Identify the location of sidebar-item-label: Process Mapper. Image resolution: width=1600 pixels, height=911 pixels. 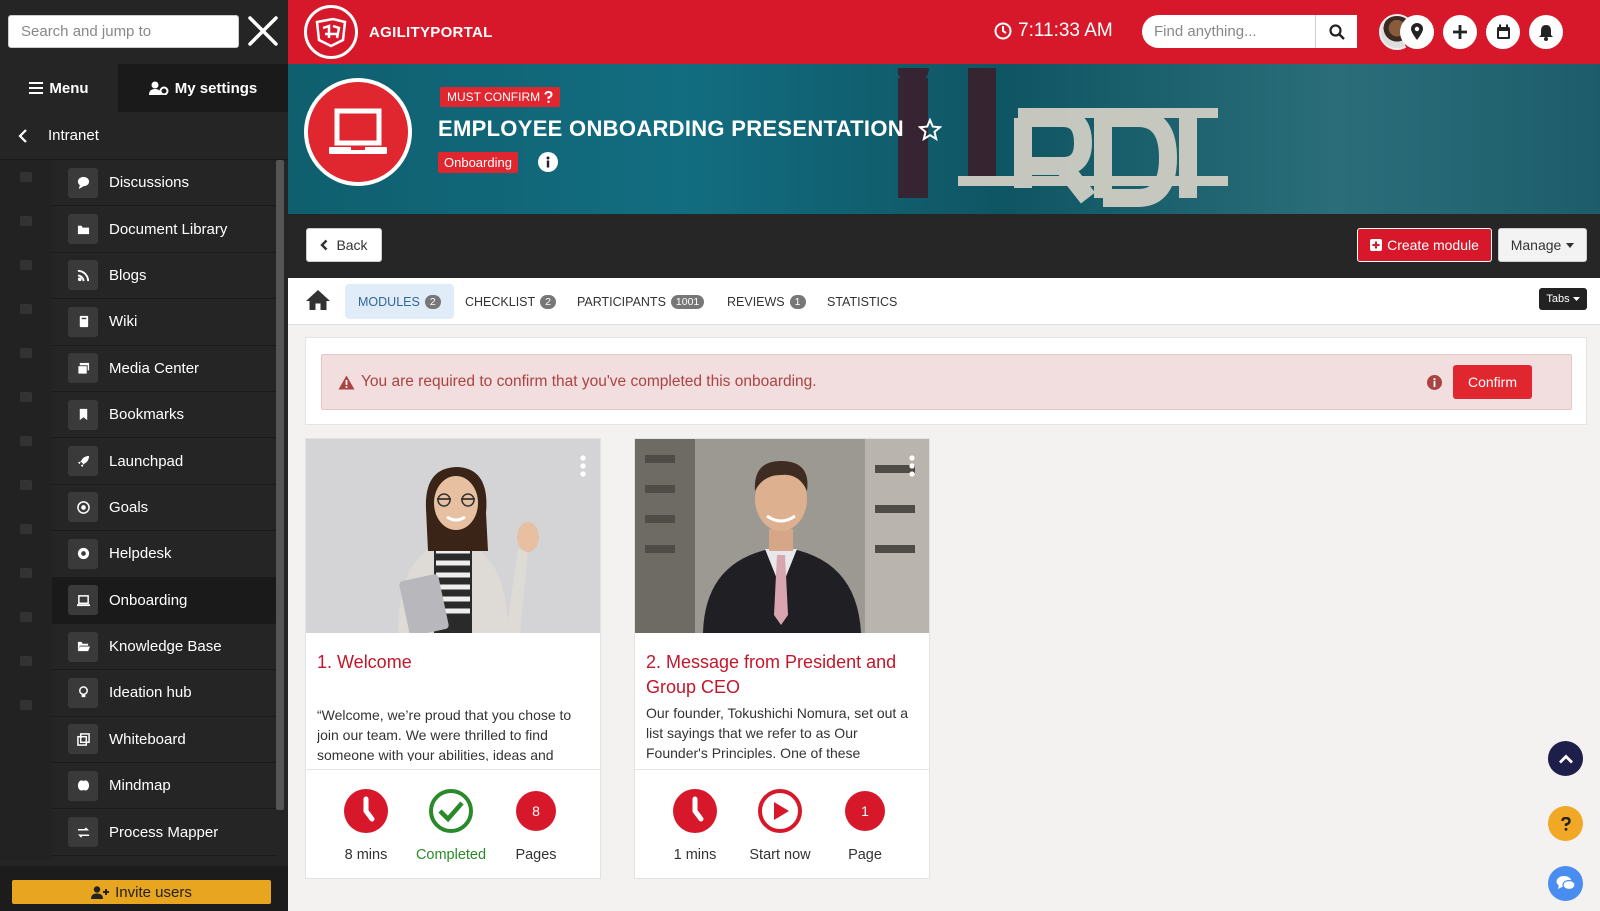
(164, 832).